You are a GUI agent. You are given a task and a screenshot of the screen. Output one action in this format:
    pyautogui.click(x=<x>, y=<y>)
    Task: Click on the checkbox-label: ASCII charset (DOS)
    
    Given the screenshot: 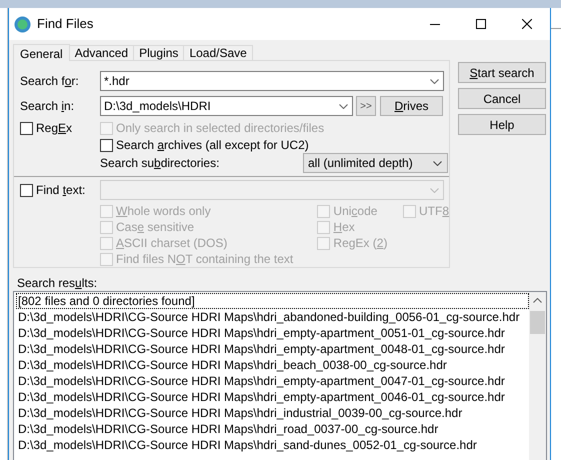 What is the action you would take?
    pyautogui.click(x=172, y=243)
    